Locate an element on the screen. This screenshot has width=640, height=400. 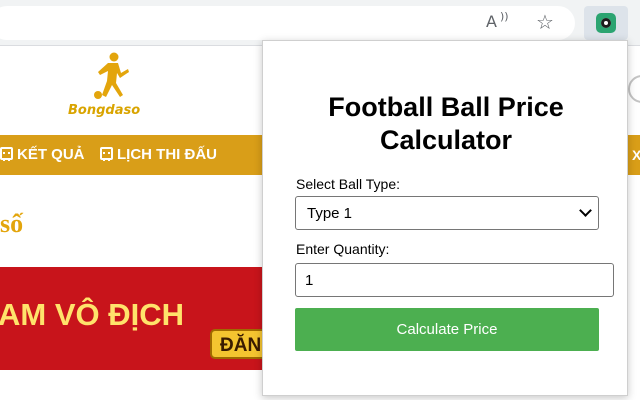
football-player-icon is located at coordinates (111, 75).